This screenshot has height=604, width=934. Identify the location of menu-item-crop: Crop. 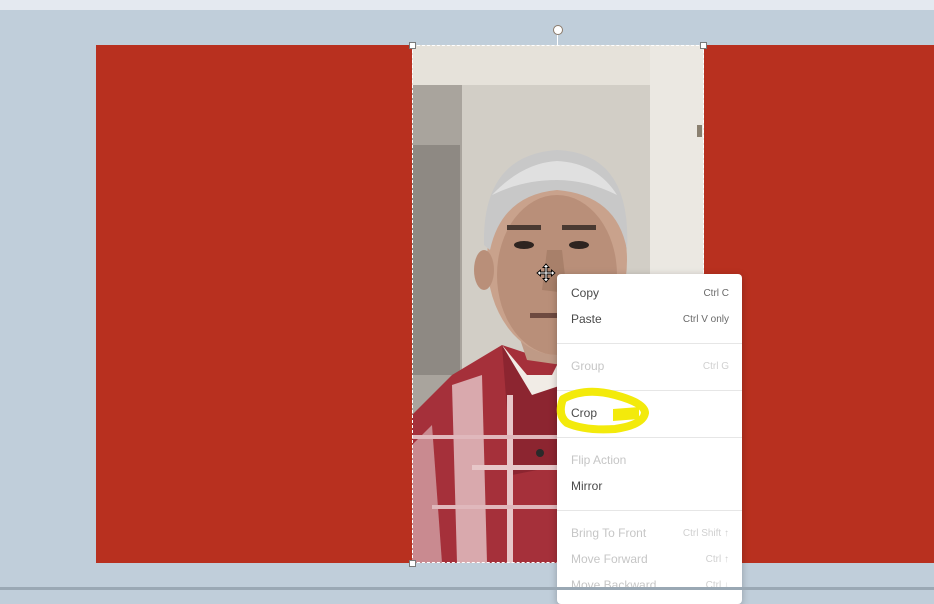
(649, 413).